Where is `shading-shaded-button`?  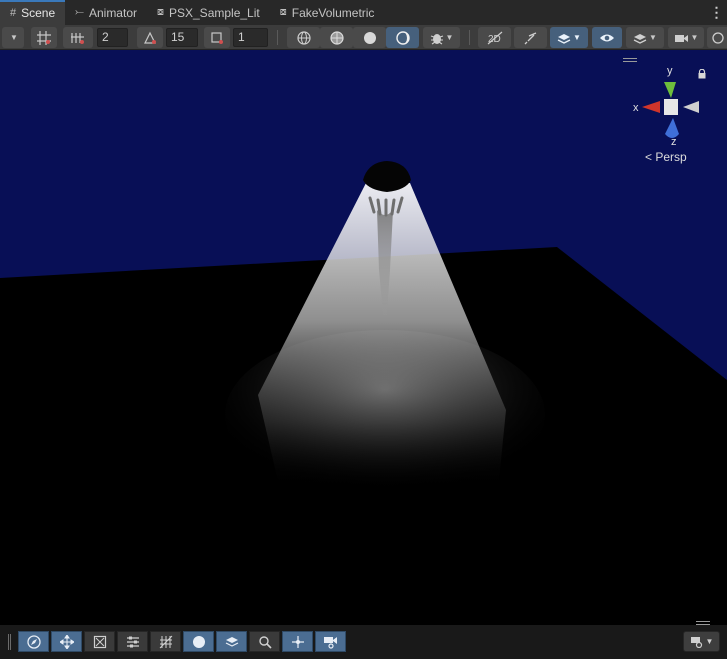 shading-shaded-button is located at coordinates (369, 37).